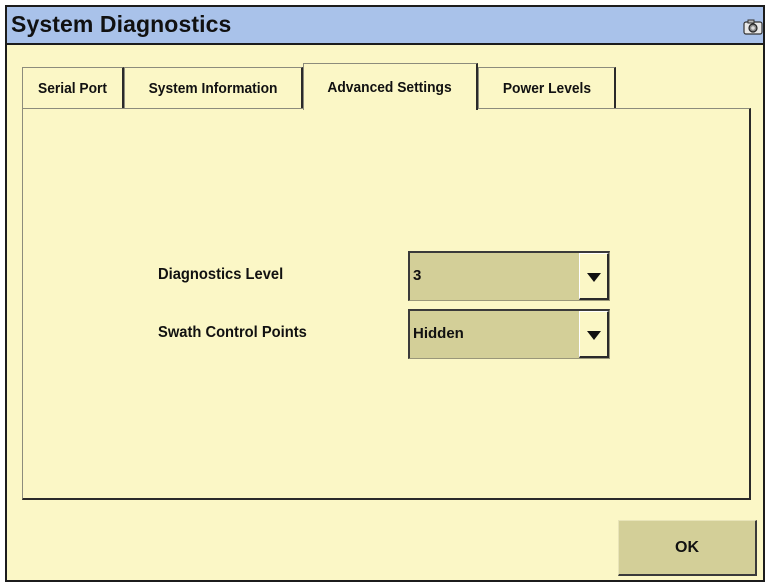 This screenshot has width=766, height=582. Describe the element at coordinates (509, 276) in the screenshot. I see `diagnostics-level-select: 3` at that location.